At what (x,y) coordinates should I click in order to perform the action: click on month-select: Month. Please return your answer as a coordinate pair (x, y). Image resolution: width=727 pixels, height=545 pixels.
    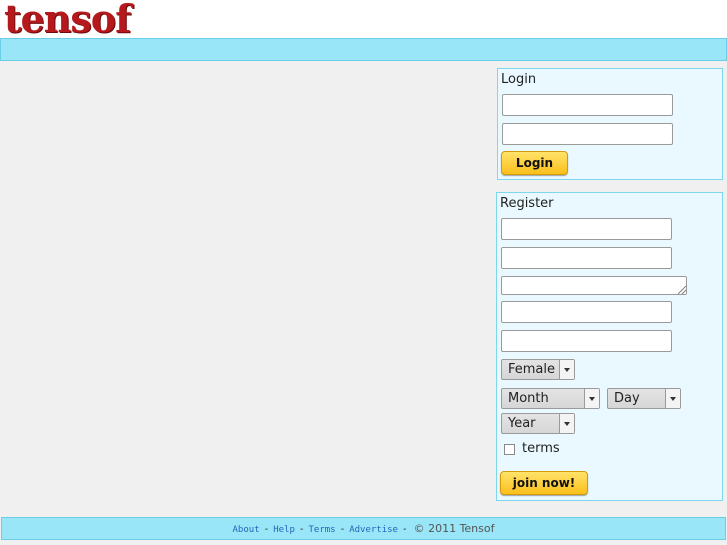
    Looking at the image, I should click on (550, 398).